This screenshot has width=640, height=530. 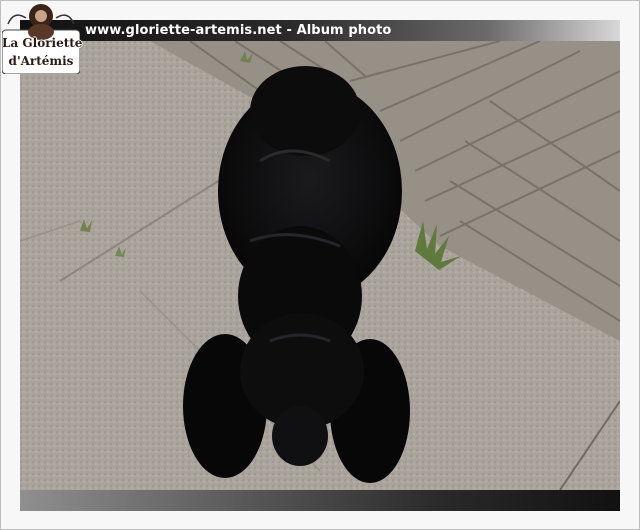 I want to click on logo-text-line1: La Gloriette, so click(x=42, y=43).